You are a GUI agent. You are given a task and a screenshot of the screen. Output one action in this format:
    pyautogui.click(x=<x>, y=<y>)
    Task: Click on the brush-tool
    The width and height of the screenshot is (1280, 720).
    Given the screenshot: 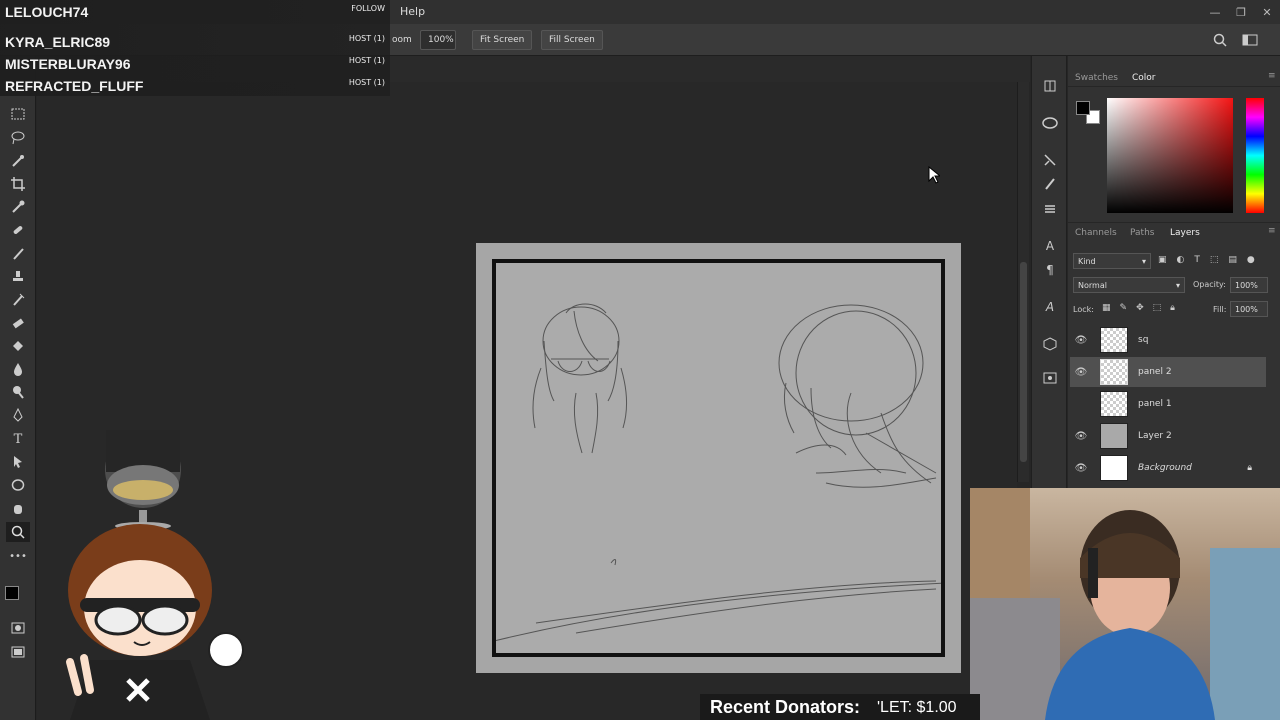 What is the action you would take?
    pyautogui.click(x=18, y=254)
    